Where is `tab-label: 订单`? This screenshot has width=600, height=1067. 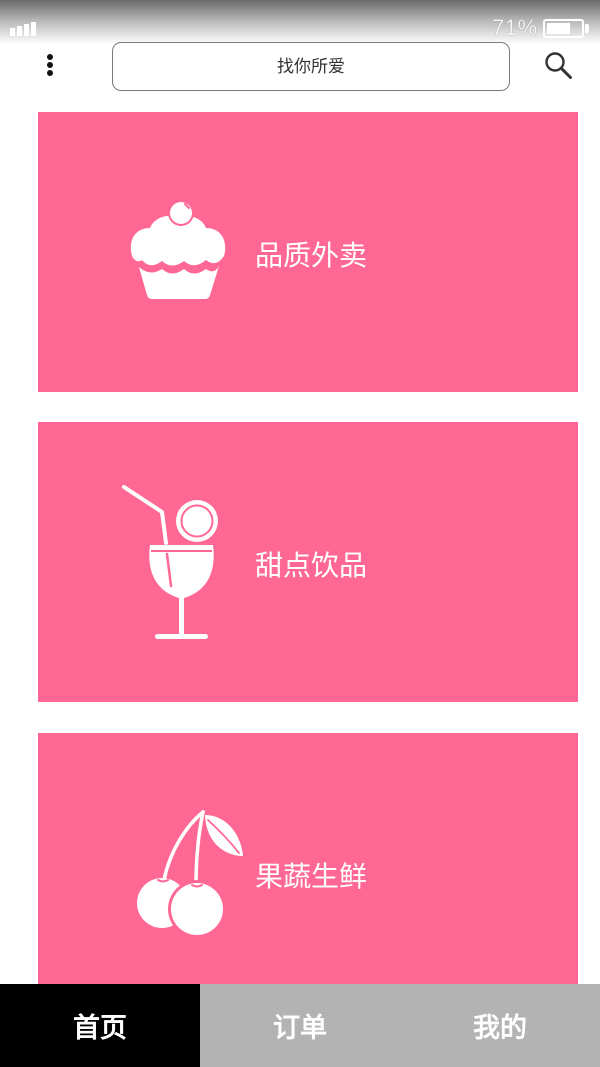
tab-label: 订单 is located at coordinates (300, 1028).